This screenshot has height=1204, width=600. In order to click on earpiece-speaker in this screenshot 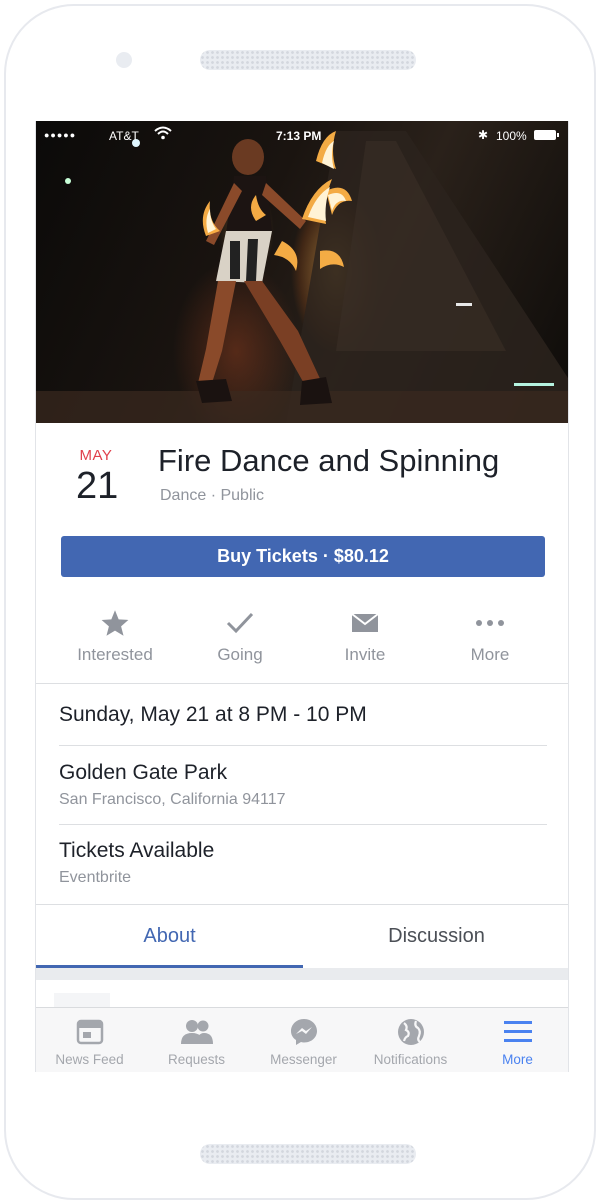, I will do `click(308, 60)`.